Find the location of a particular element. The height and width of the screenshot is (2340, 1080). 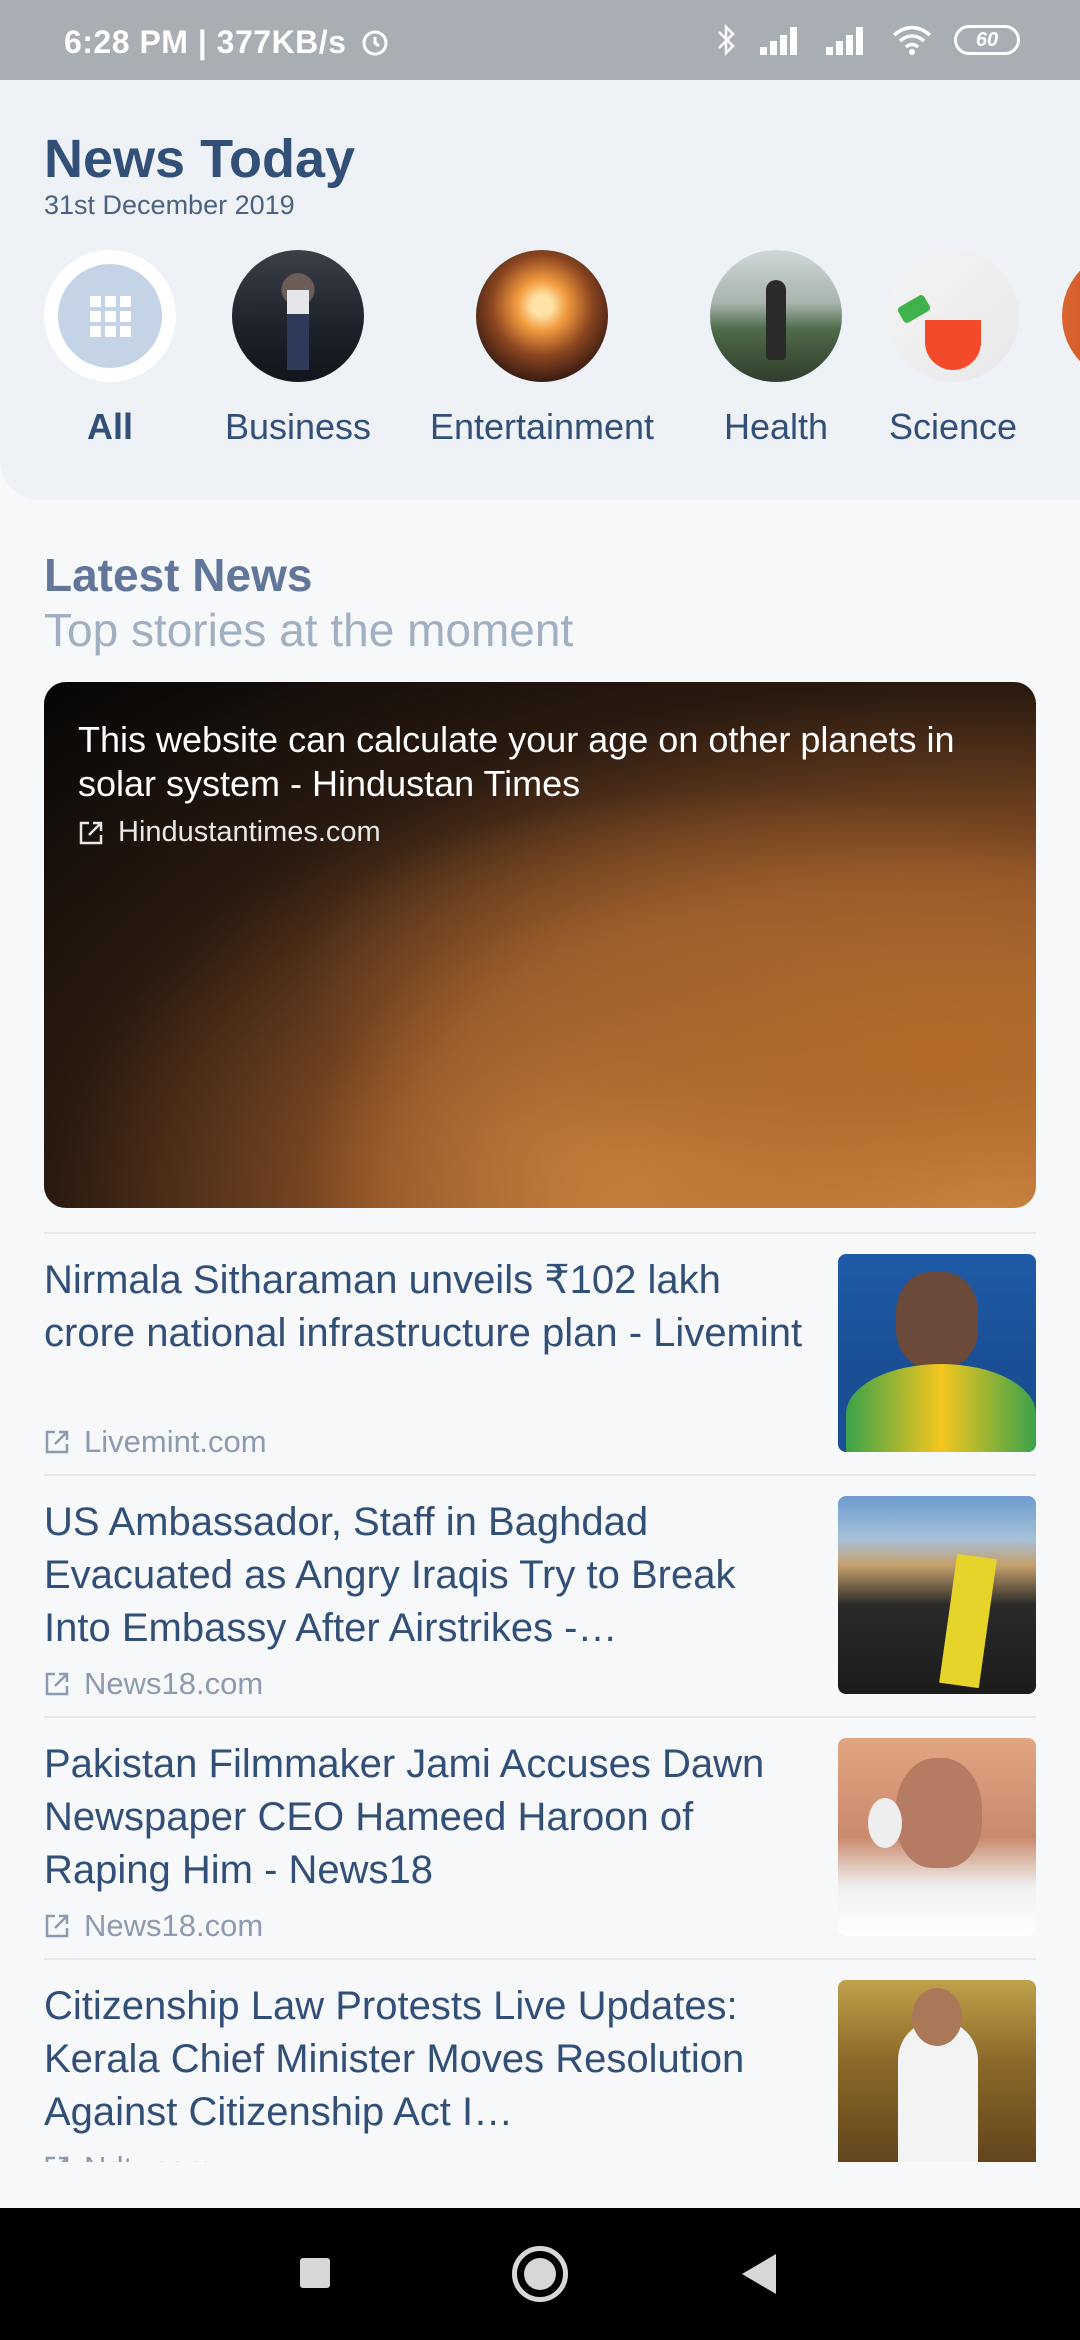

battery-level: 60 is located at coordinates (987, 39).